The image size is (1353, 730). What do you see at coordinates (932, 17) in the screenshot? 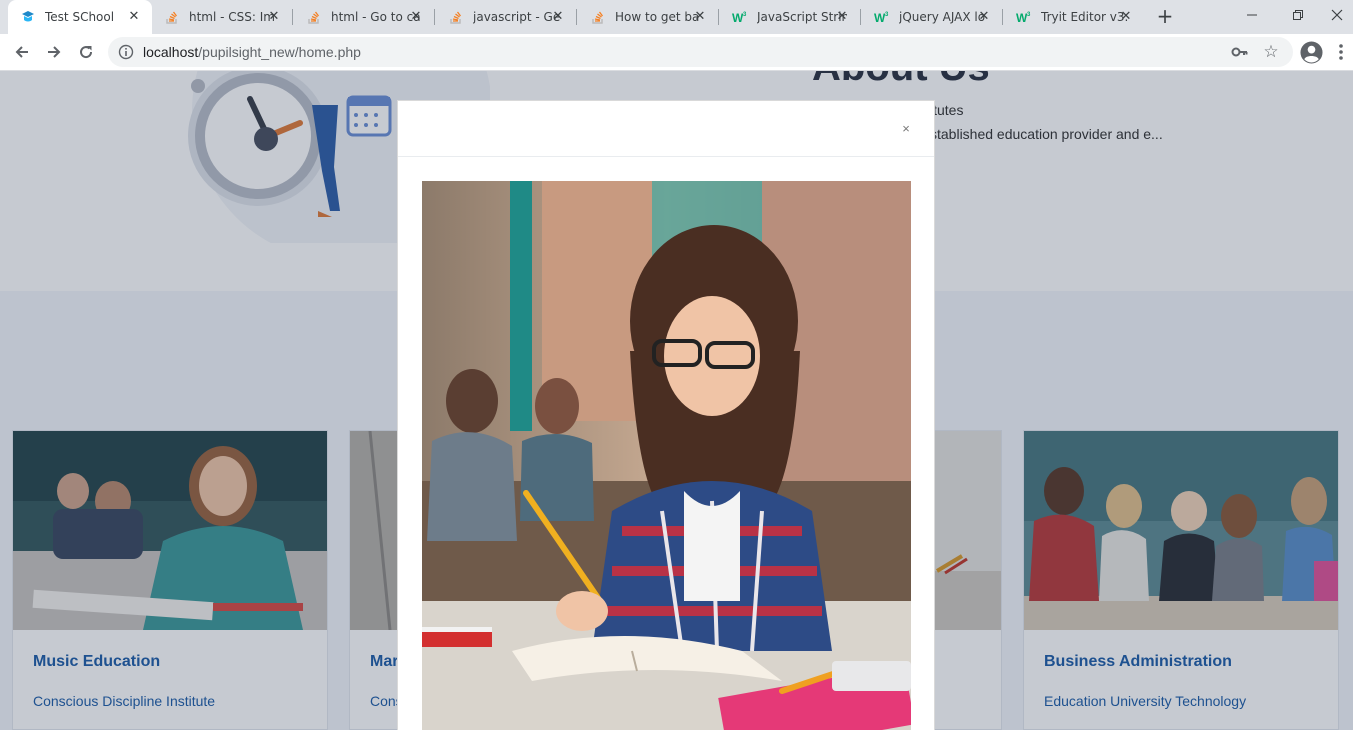
I see `tab-jquery-ajax: W3 jQuery AJAX lo ✕` at bounding box center [932, 17].